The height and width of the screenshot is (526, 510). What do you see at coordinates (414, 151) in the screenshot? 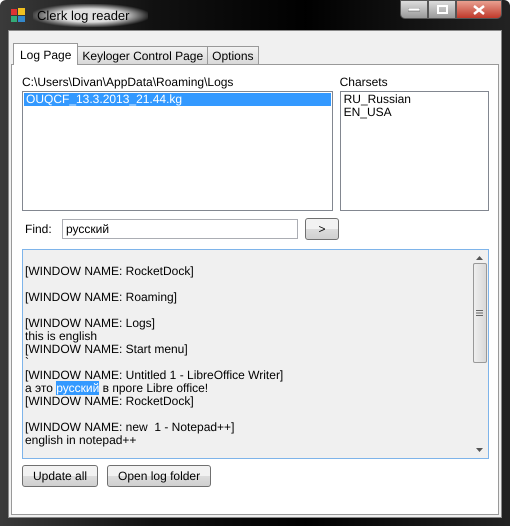
I see `charset-list: RU_Russian EN_USA` at bounding box center [414, 151].